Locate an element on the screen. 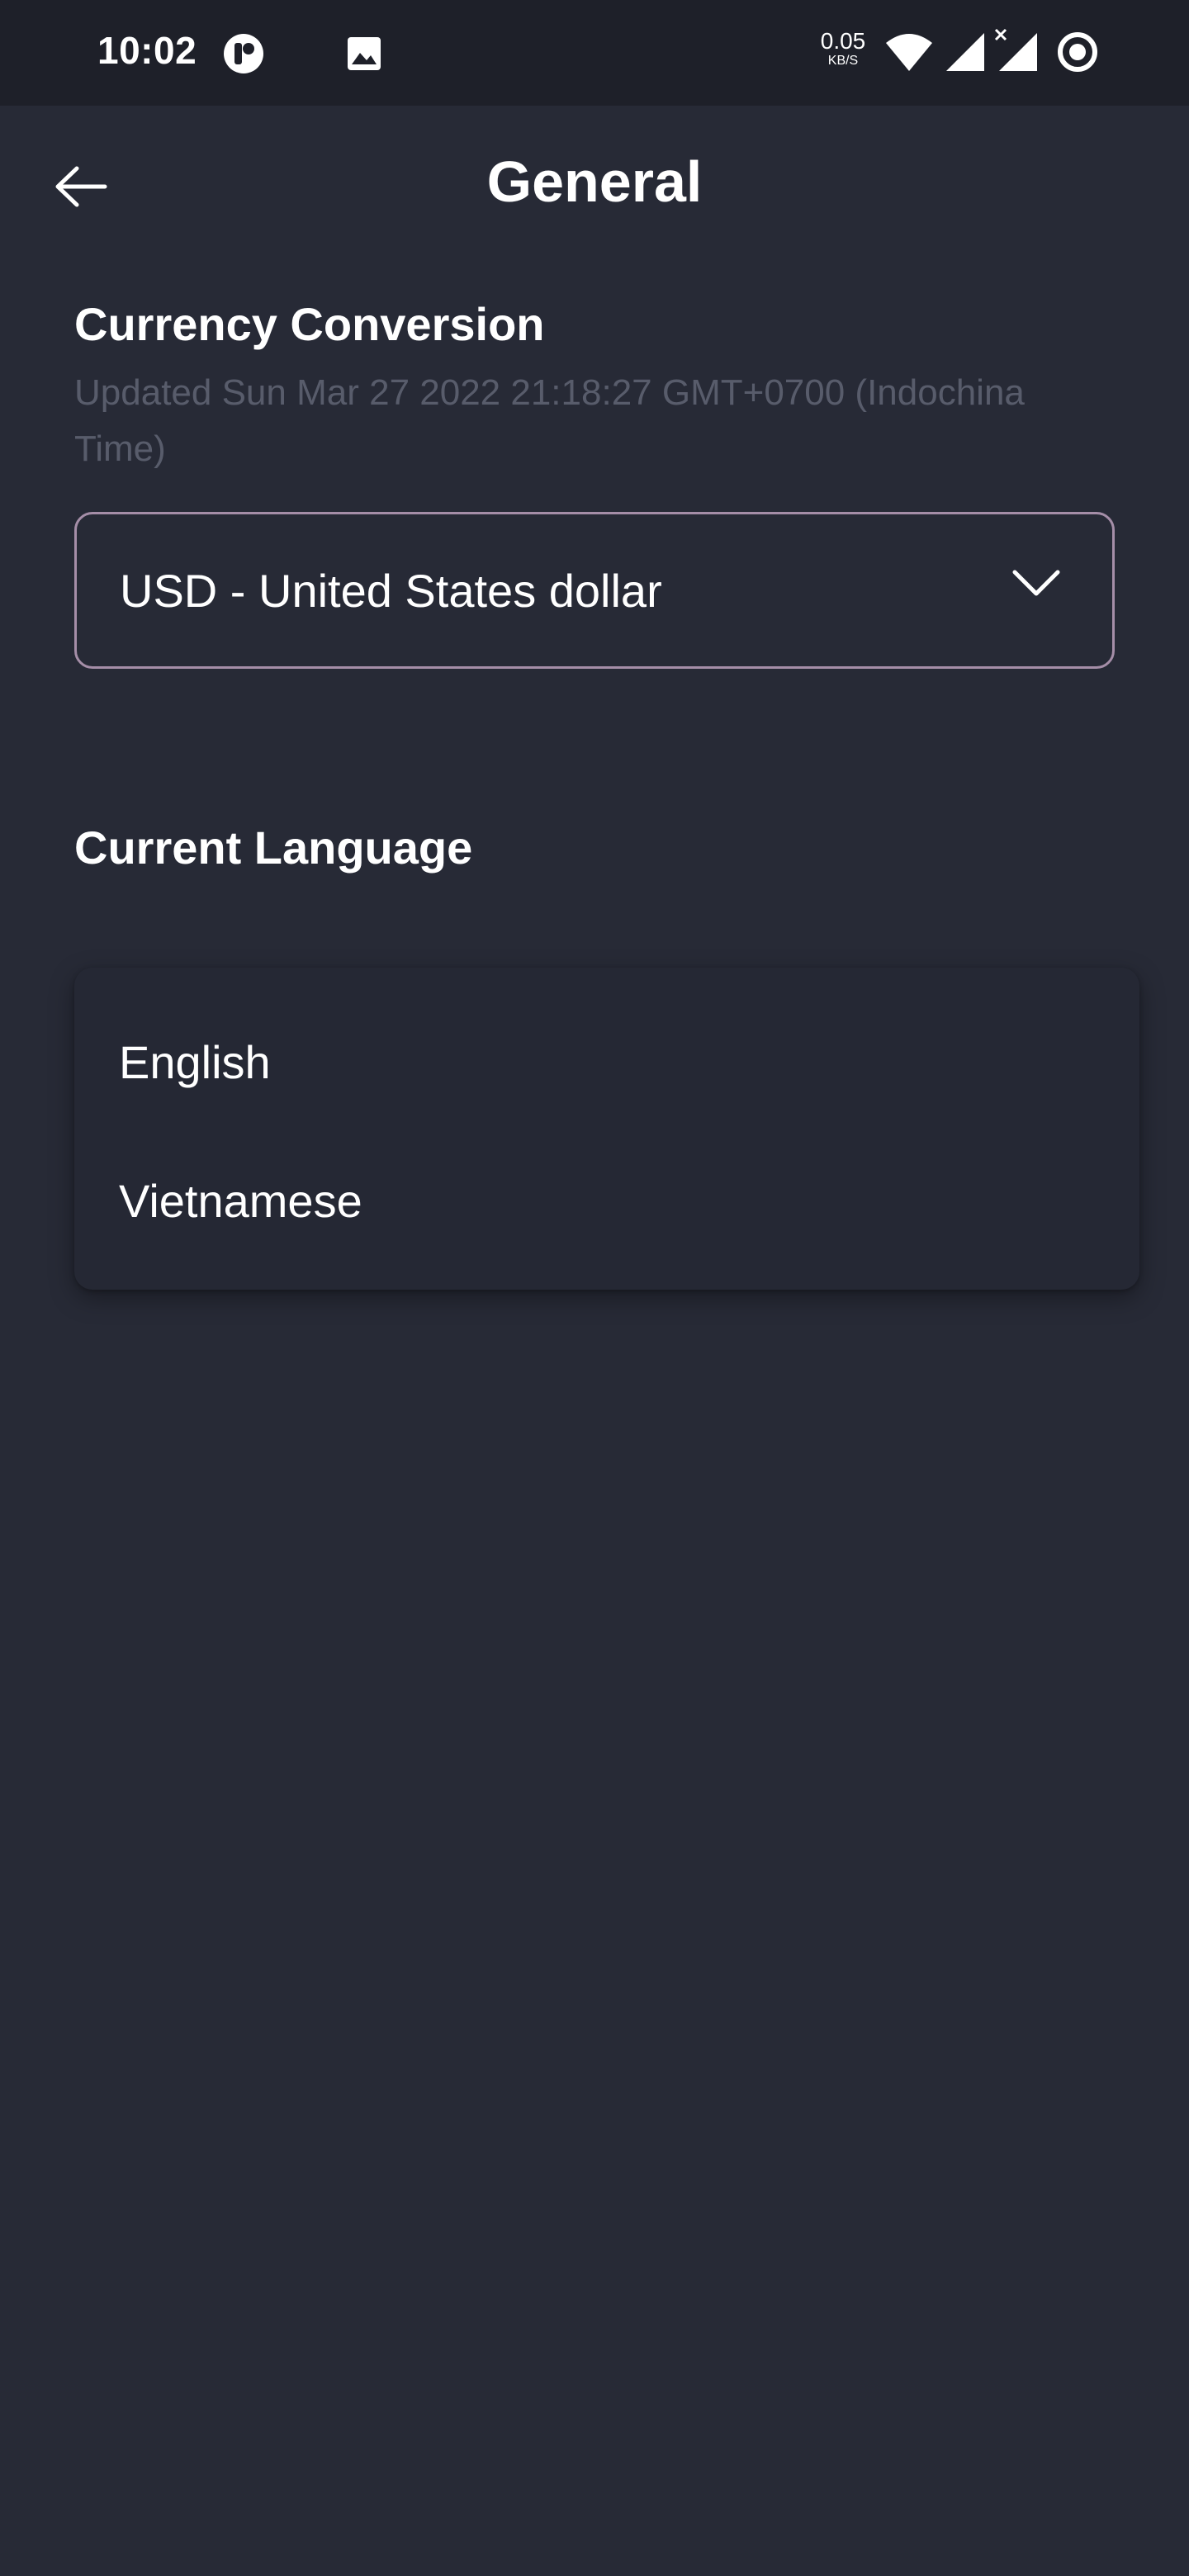  image-notification-icon is located at coordinates (364, 53).